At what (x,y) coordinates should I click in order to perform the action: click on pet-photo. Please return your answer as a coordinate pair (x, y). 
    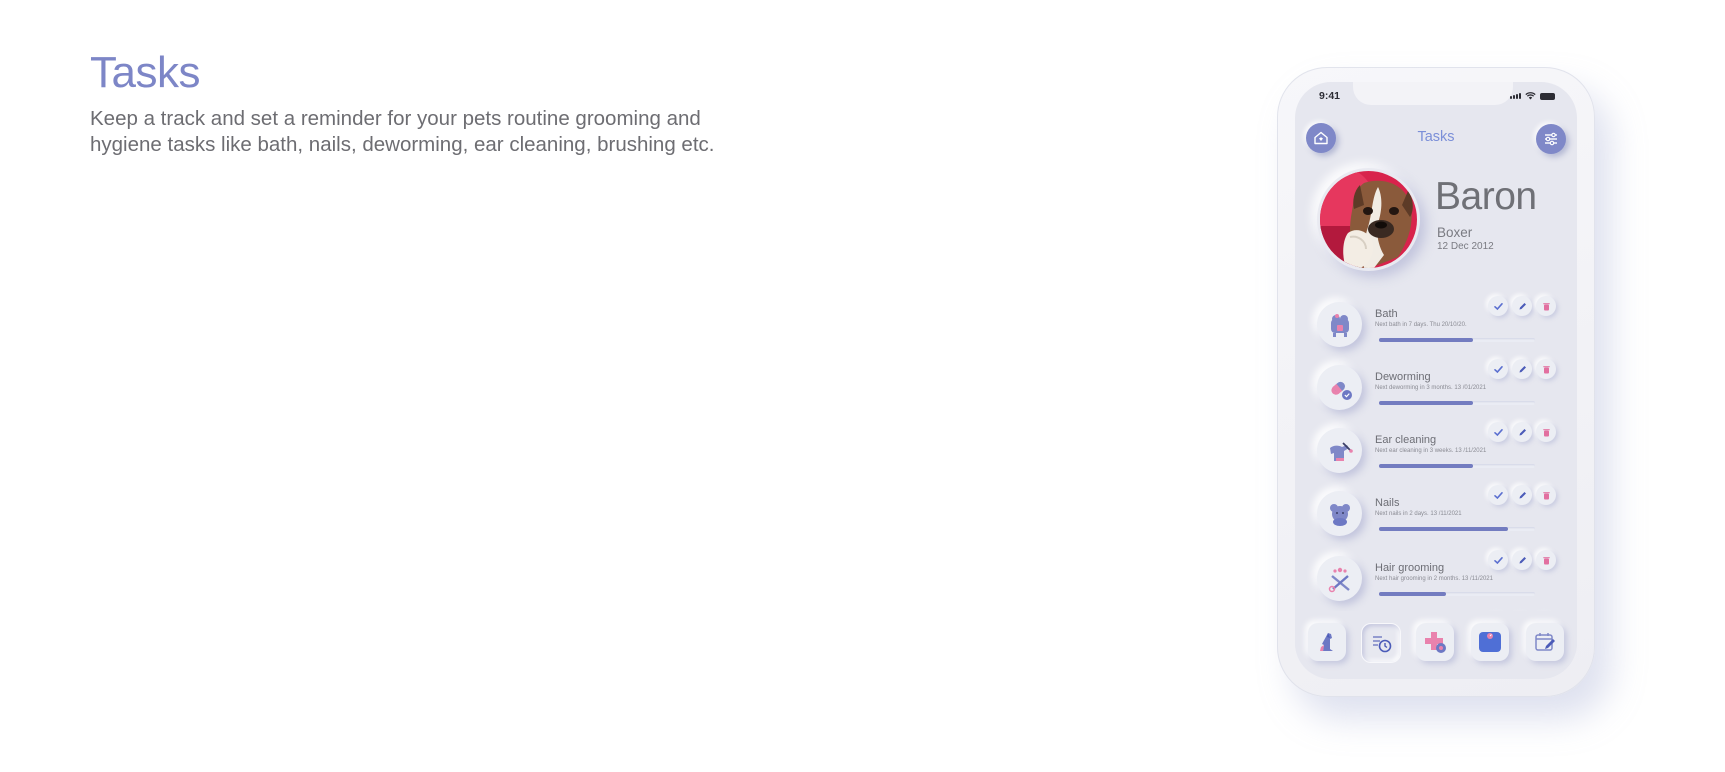
    Looking at the image, I should click on (1368, 219).